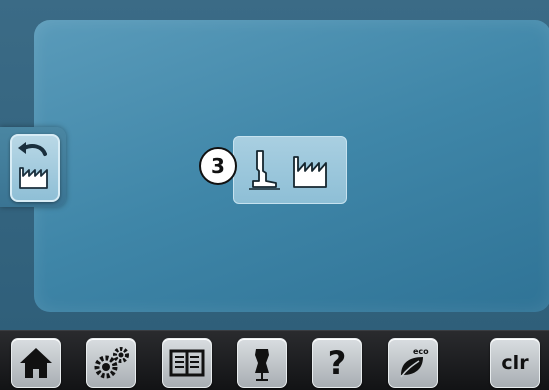 The height and width of the screenshot is (390, 549). I want to click on reset-presser-foot-factory-button, so click(290, 170).